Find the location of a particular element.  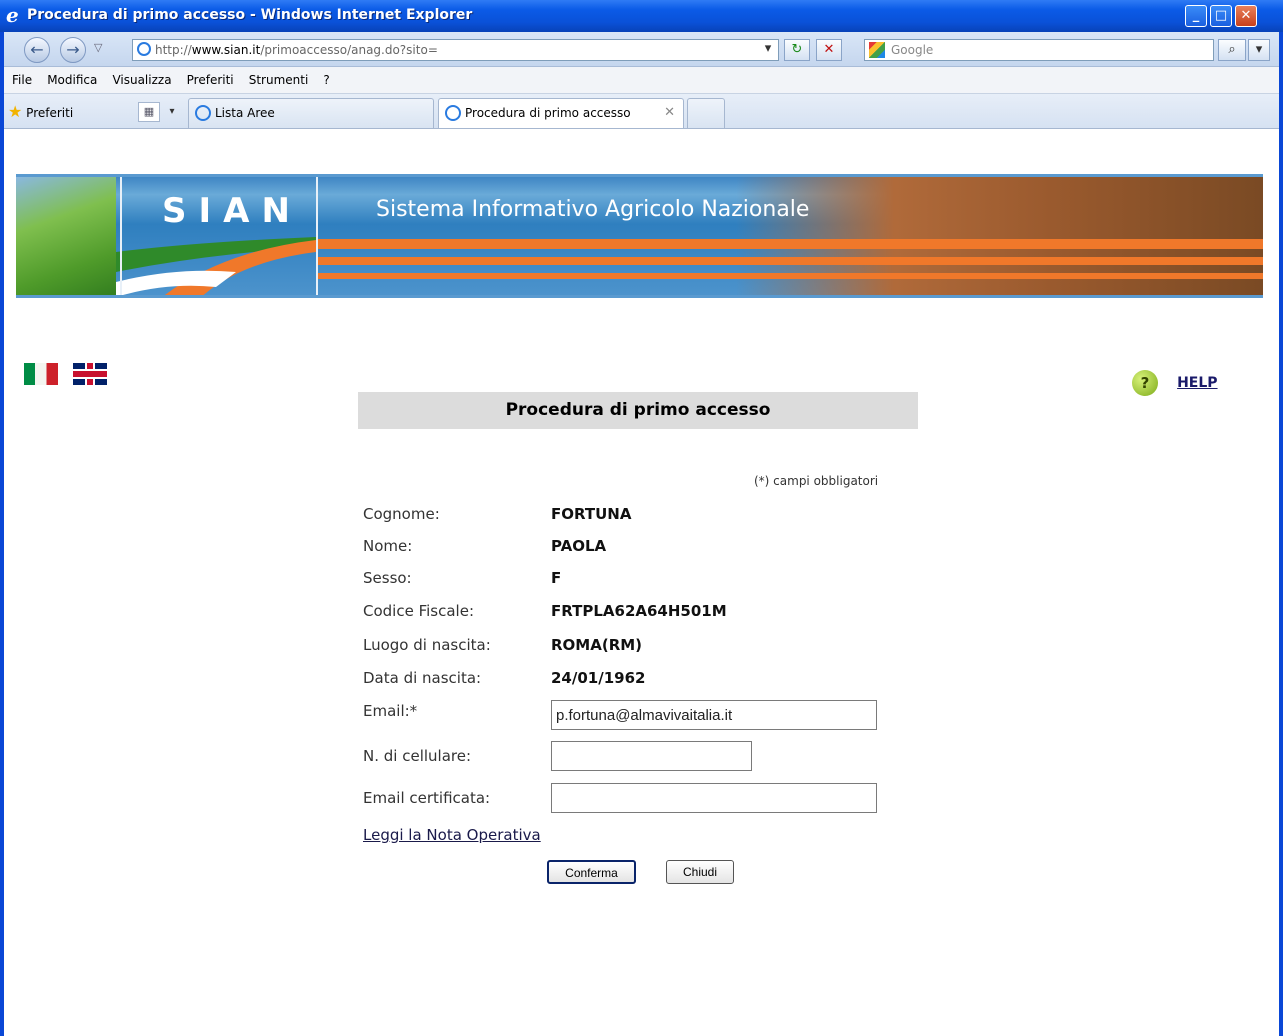

language-switcher is located at coordinates (66, 374).